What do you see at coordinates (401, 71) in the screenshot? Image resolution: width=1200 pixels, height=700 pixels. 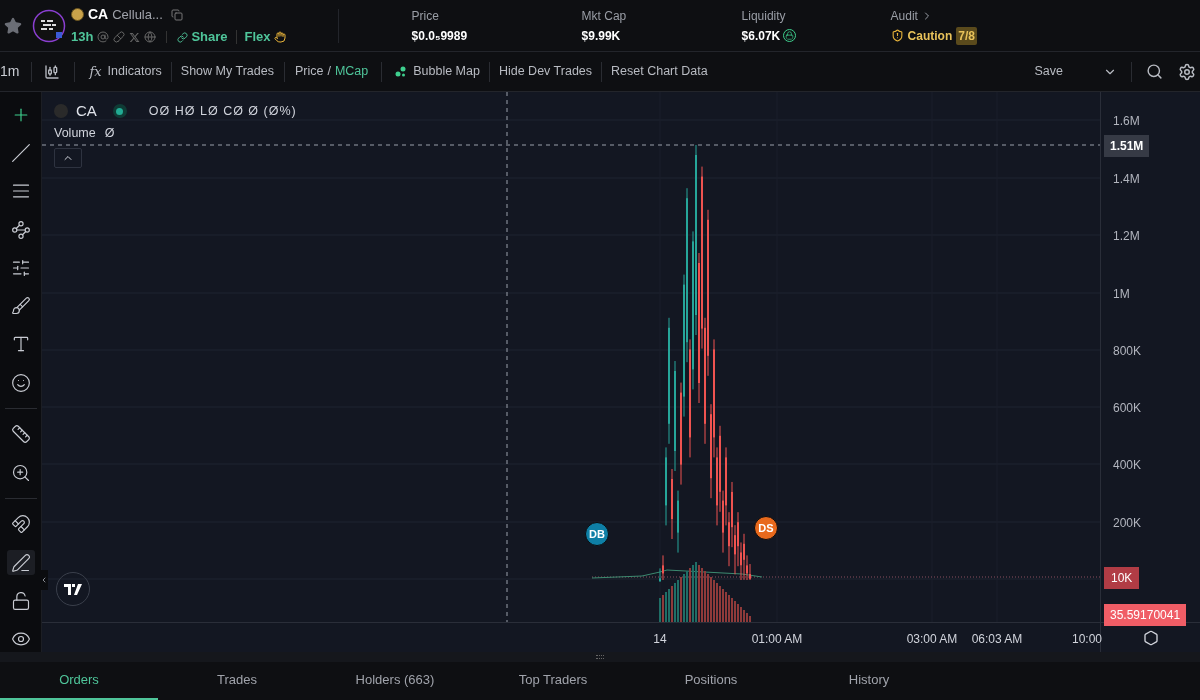 I see `bubbles-icon` at bounding box center [401, 71].